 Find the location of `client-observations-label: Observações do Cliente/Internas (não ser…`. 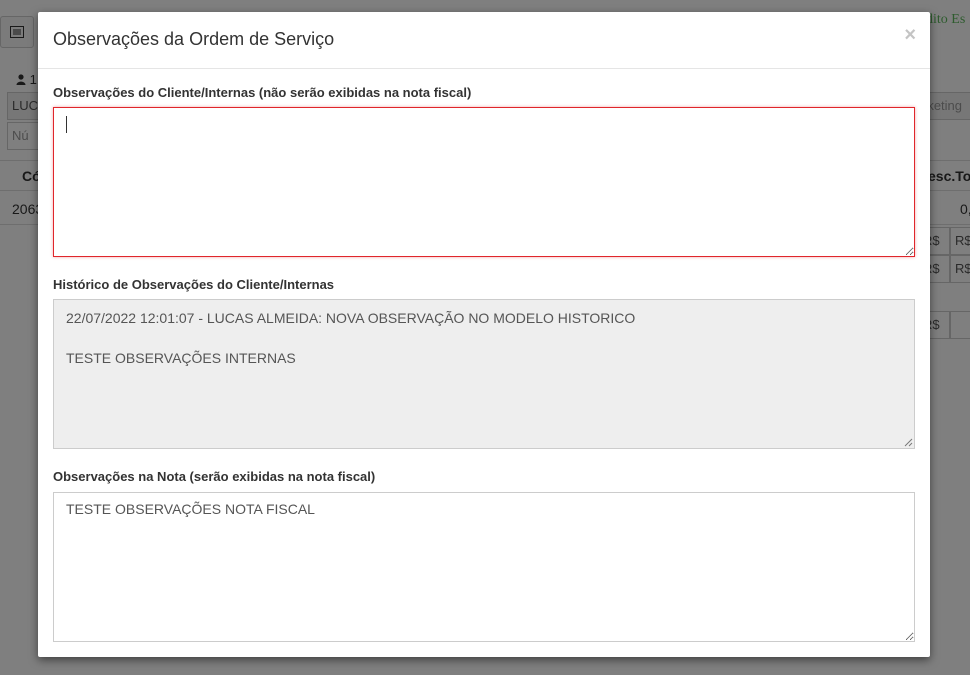

client-observations-label: Observações do Cliente/Internas (não ser… is located at coordinates (262, 92).